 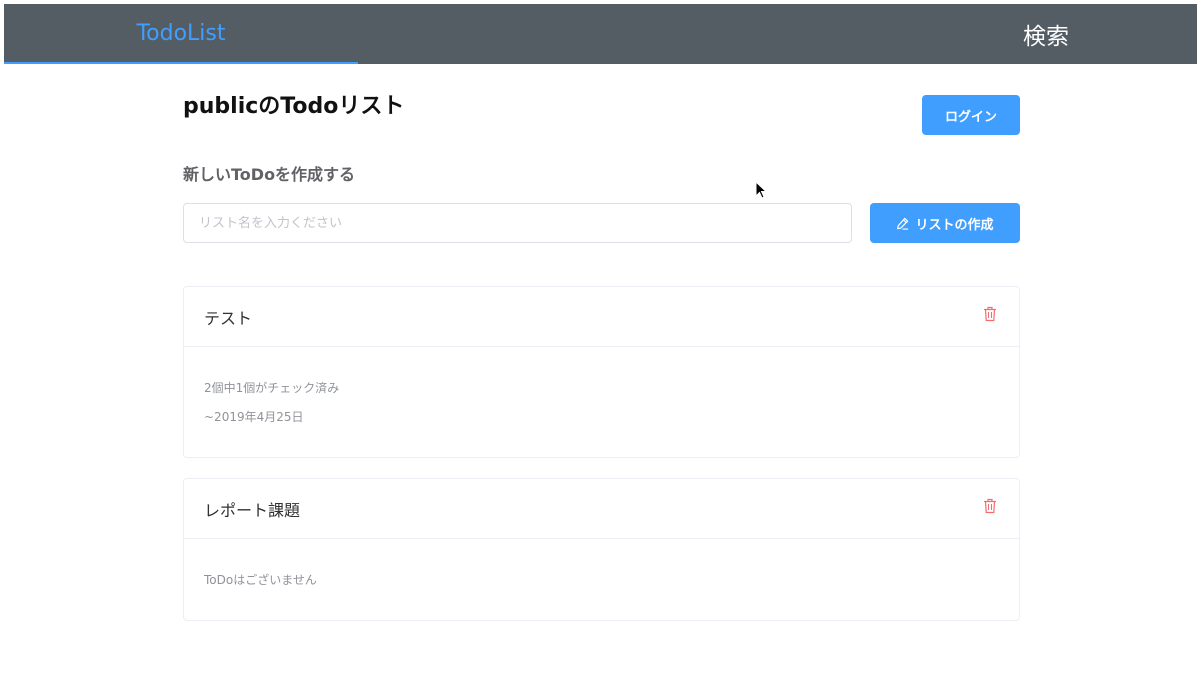 I want to click on nav-brand-label: TodoList, so click(x=181, y=33).